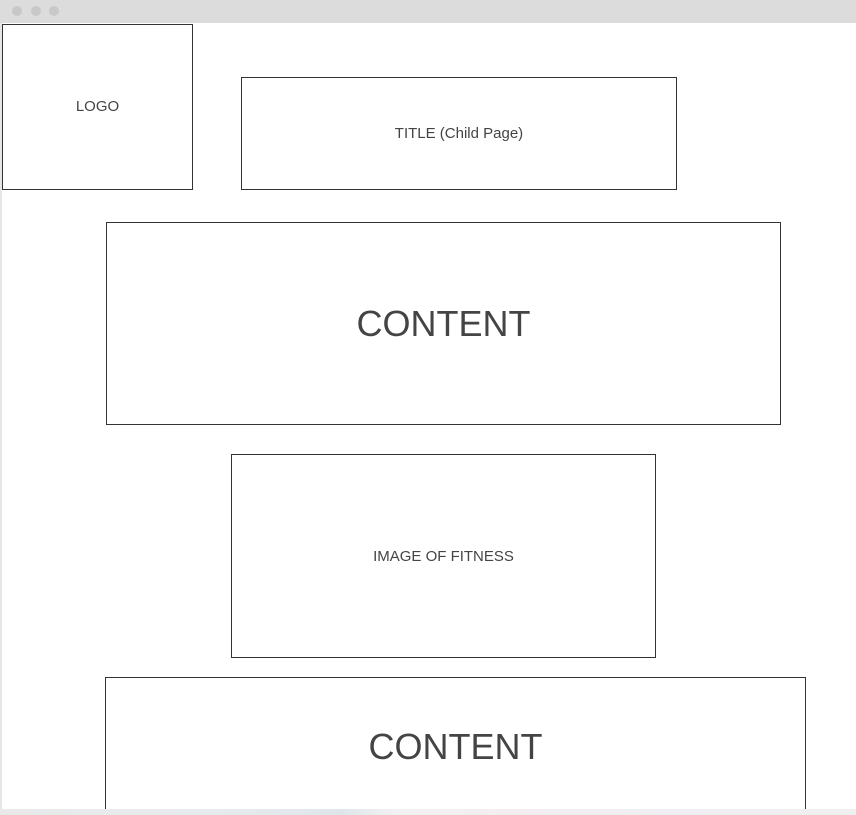 This screenshot has width=856, height=815. I want to click on image-placeholder: IMAGE OF FITNESS, so click(443, 556).